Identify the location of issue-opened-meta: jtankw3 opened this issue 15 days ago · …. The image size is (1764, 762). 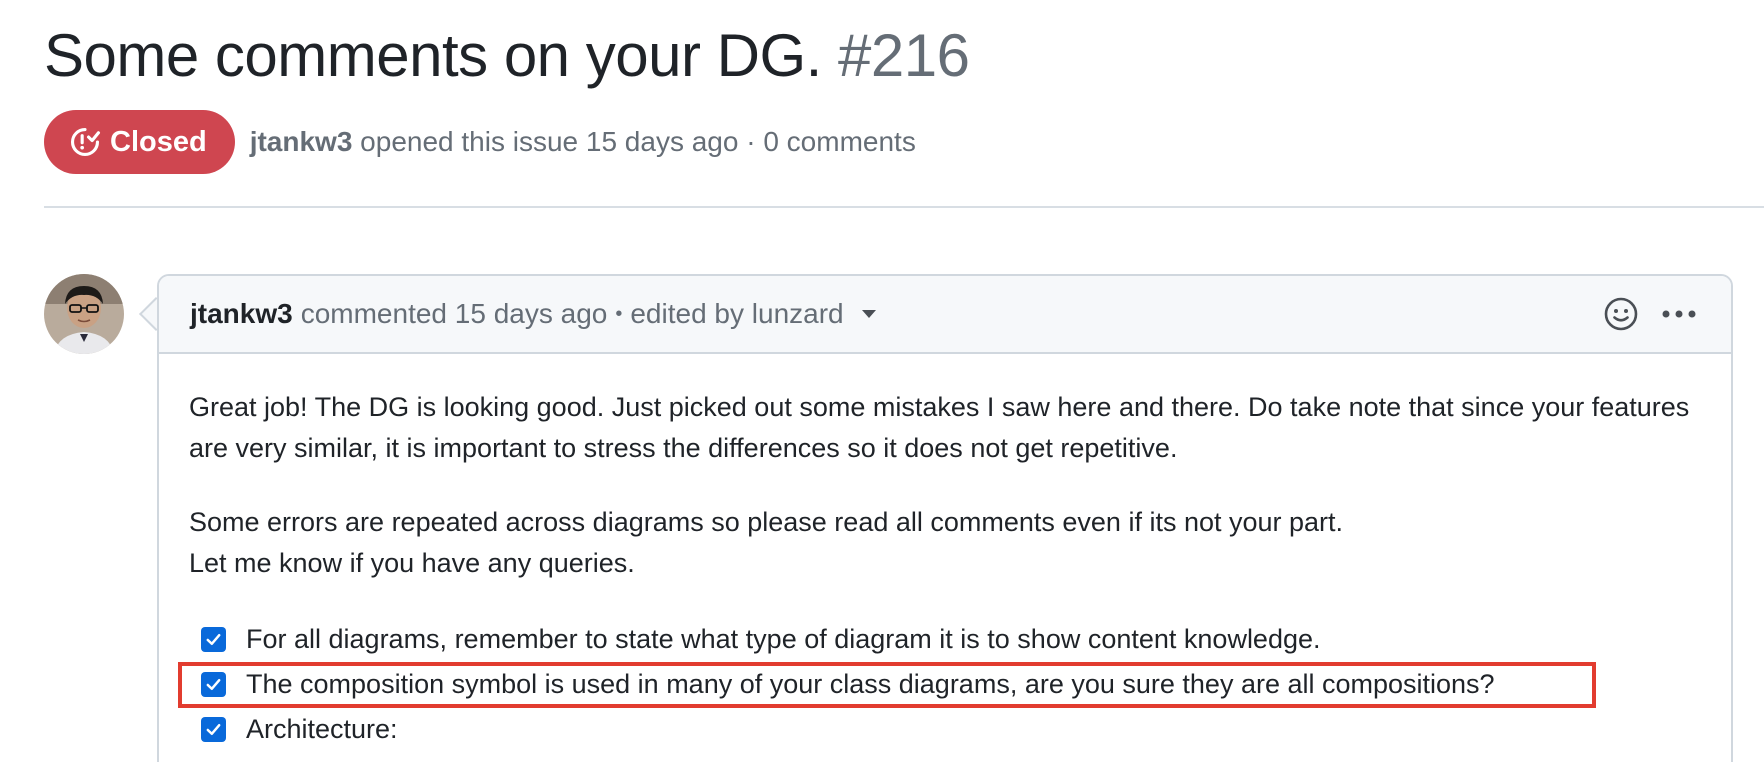
(583, 142).